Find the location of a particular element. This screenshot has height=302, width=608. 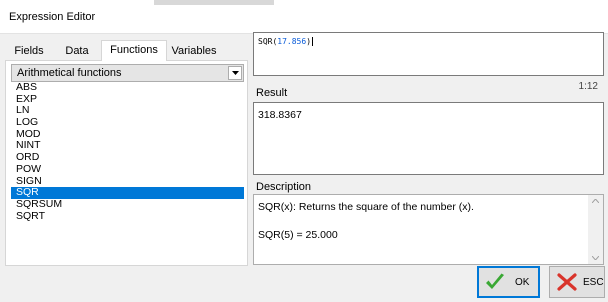

result-label: Result is located at coordinates (272, 93).